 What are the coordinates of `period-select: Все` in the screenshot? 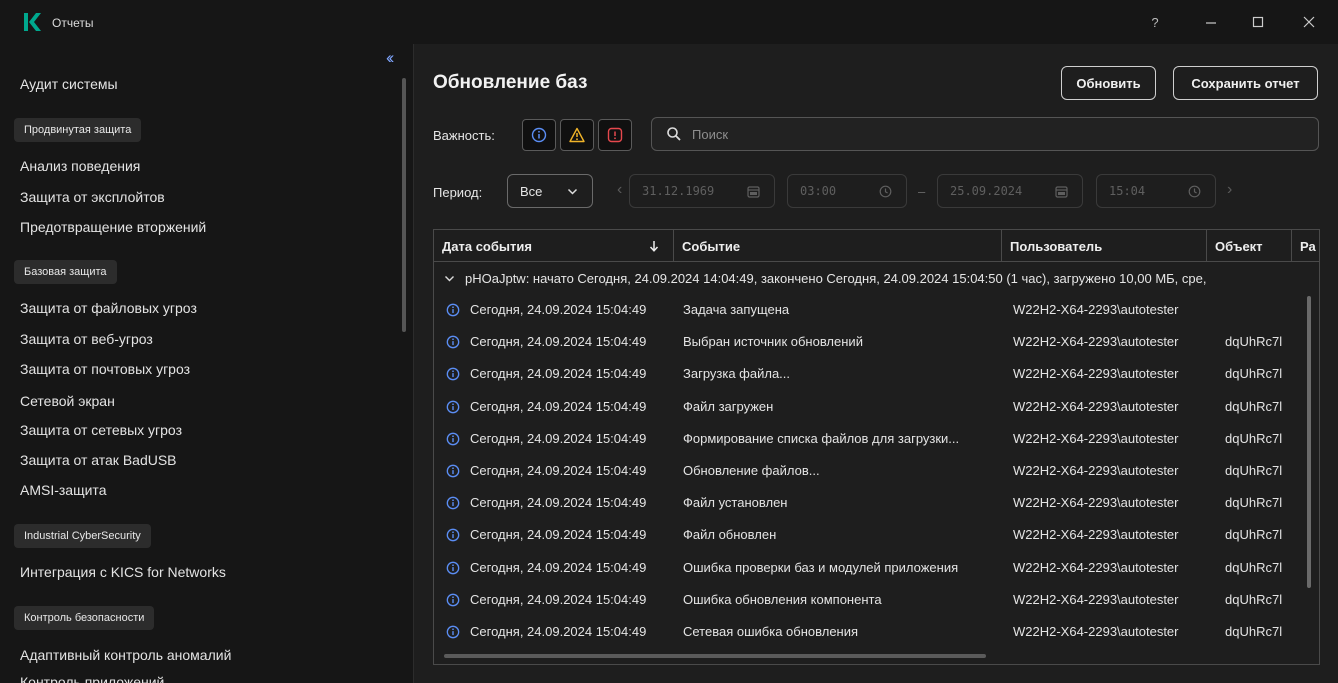 It's located at (550, 191).